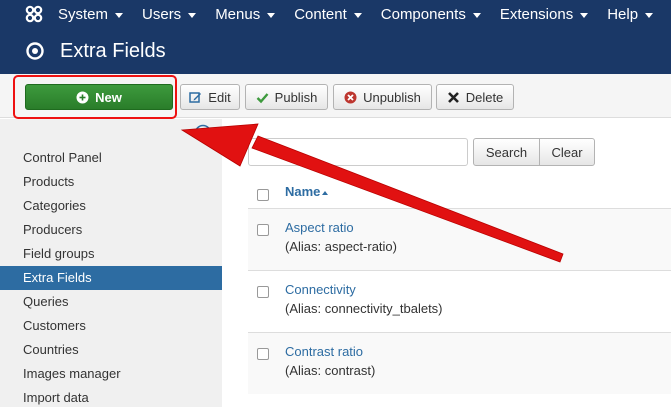 Image resolution: width=671 pixels, height=407 pixels. Describe the element at coordinates (262, 97) in the screenshot. I see `check-icon` at that location.